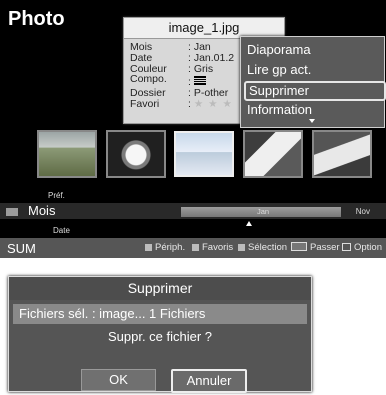  I want to click on timeline-current-label: Jan, so click(263, 211).